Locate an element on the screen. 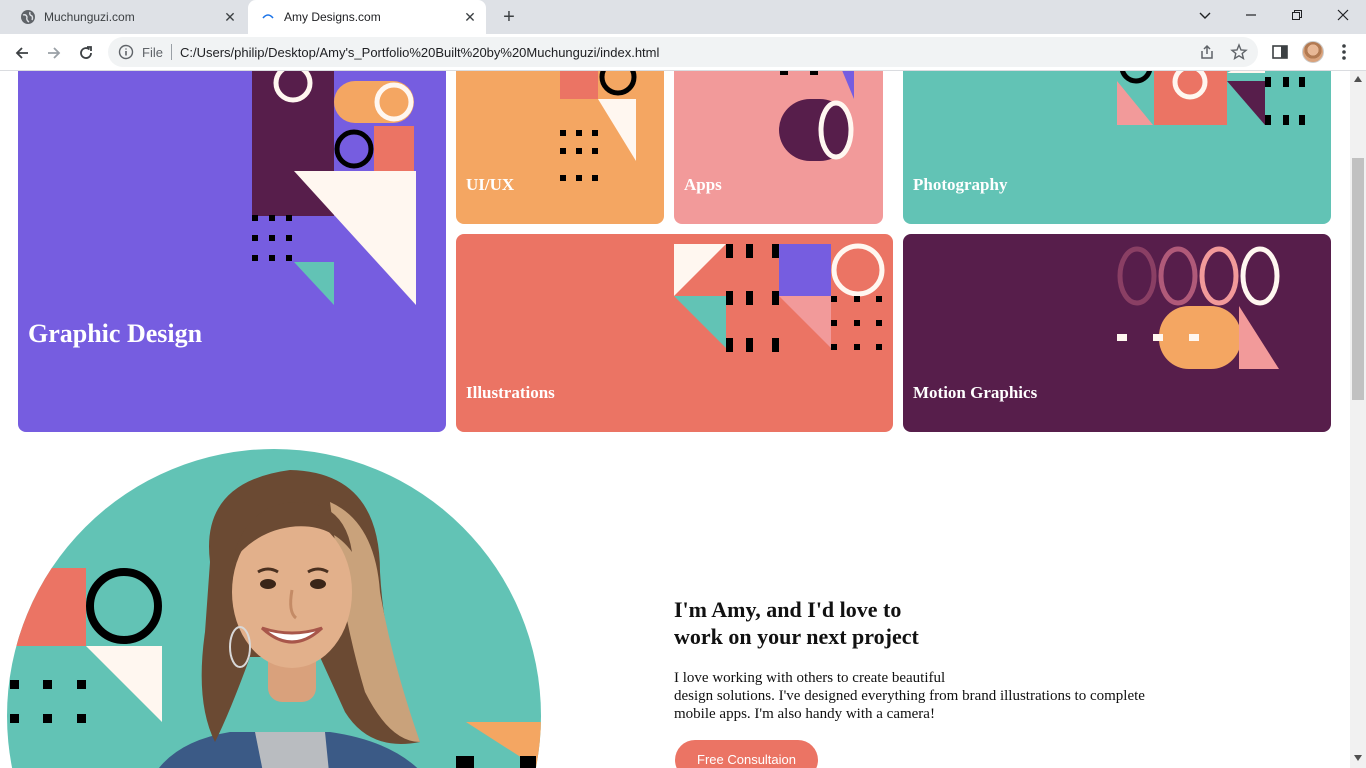 This screenshot has width=1366, height=768. uiux-illustration is located at coordinates (598, 126).